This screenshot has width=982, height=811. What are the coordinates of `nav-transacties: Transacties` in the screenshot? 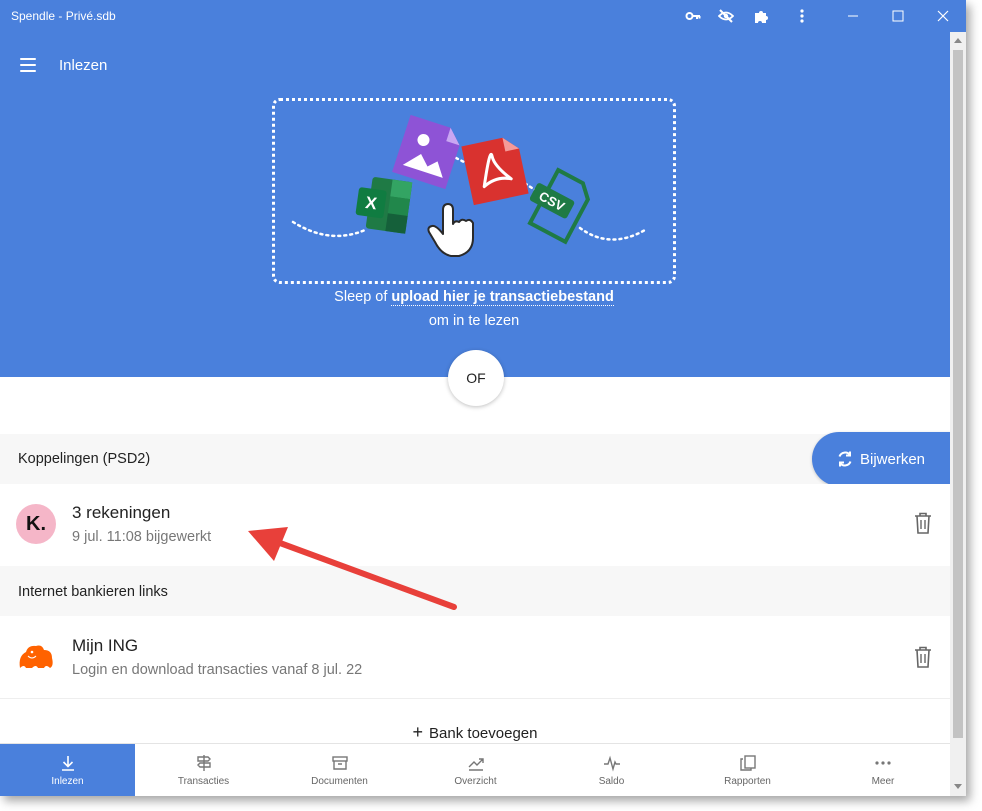 It's located at (203, 770).